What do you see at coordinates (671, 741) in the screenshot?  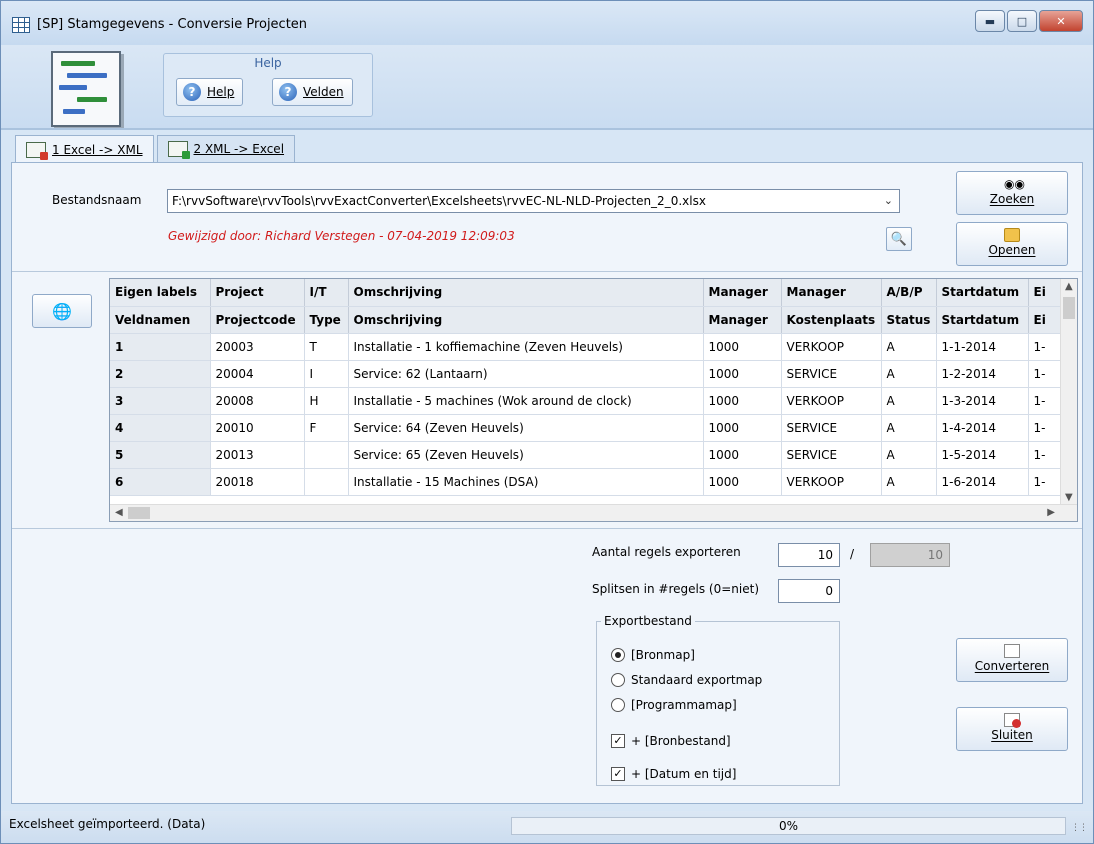 I see `check-source-file: ✓ + [Bronbestand]` at bounding box center [671, 741].